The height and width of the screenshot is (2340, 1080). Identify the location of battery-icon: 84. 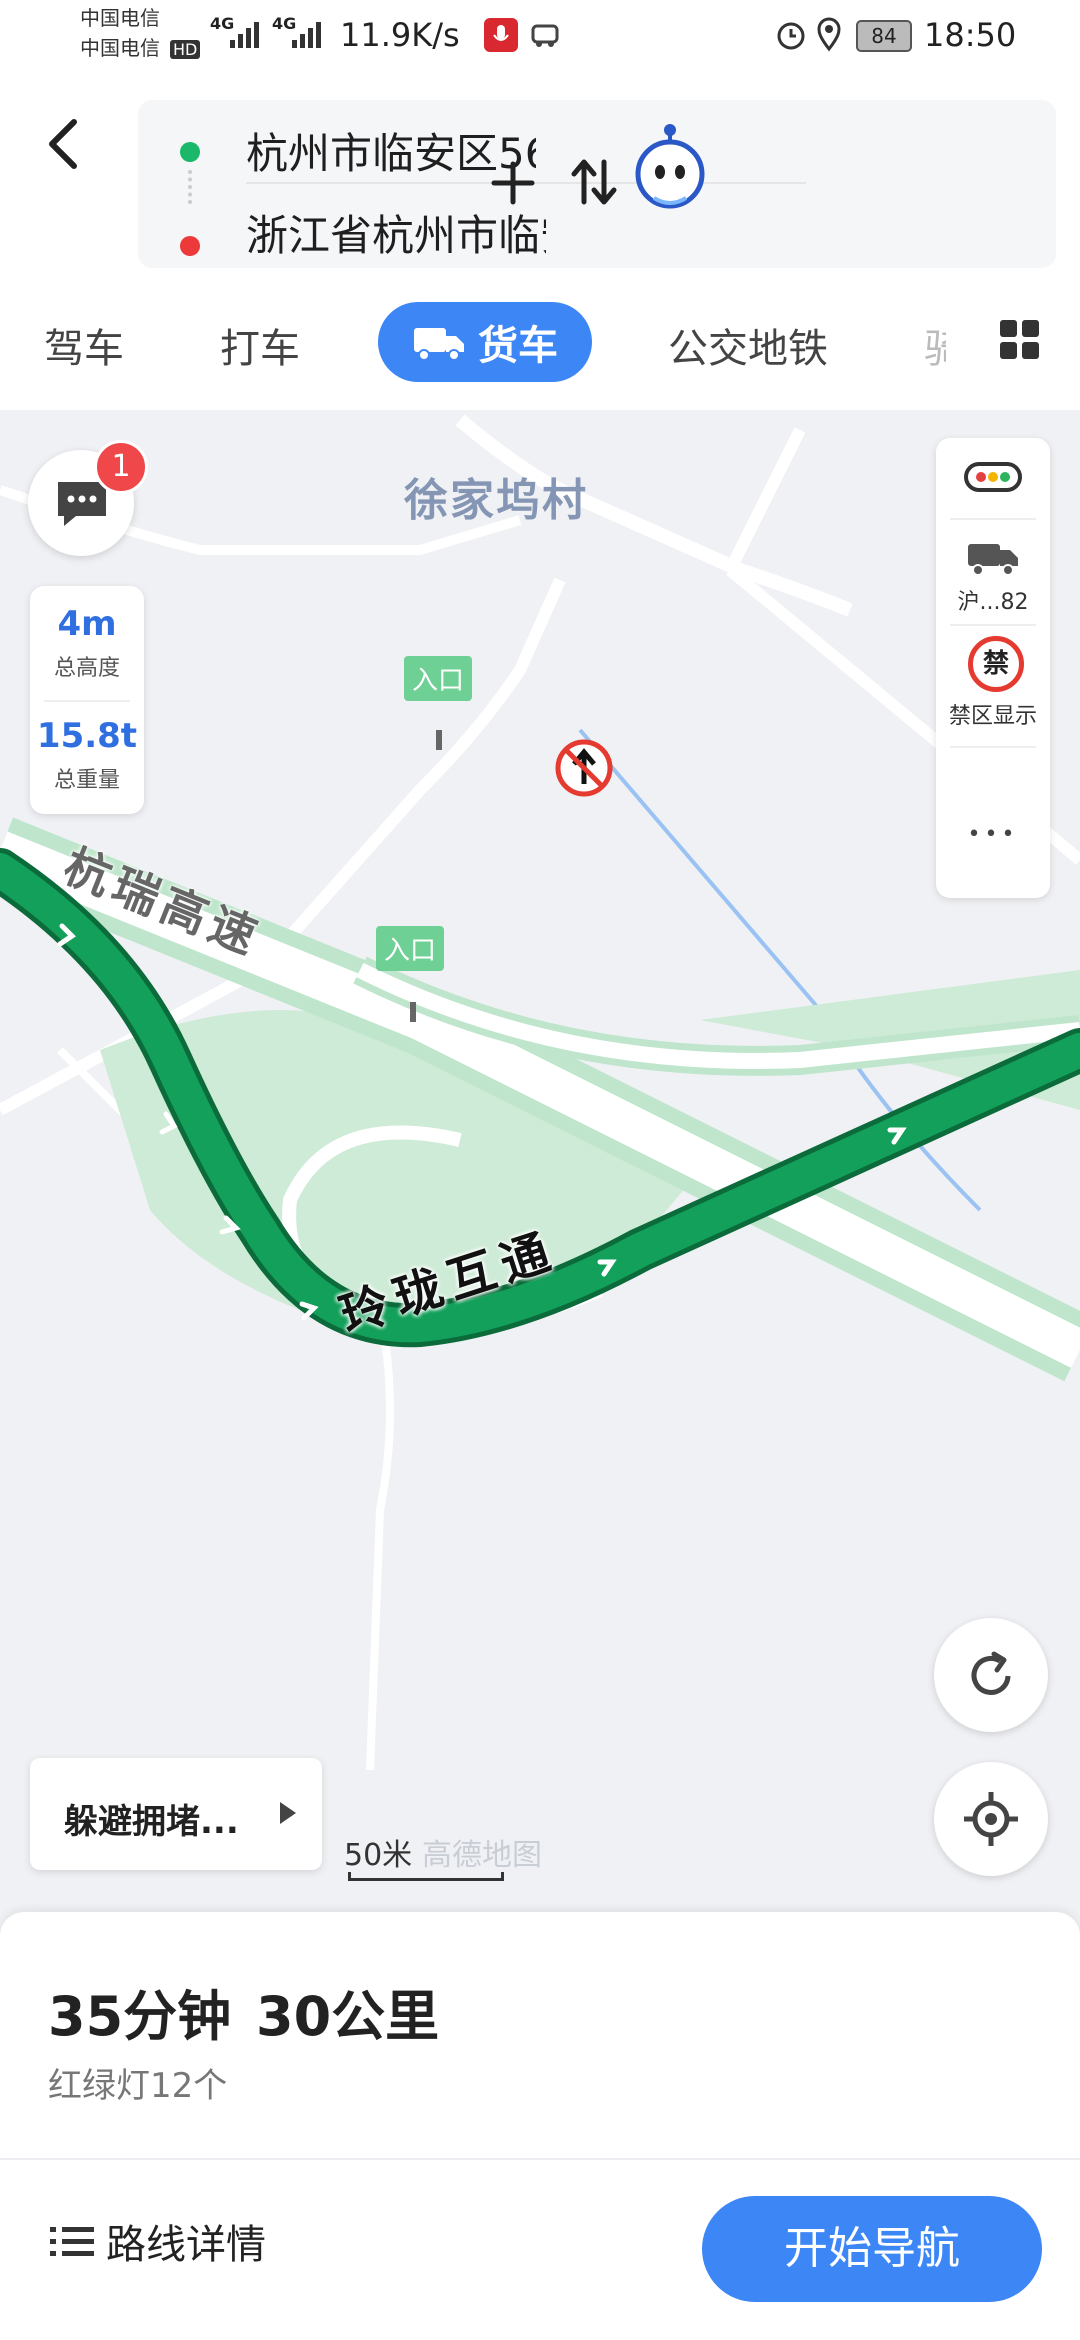
(884, 36).